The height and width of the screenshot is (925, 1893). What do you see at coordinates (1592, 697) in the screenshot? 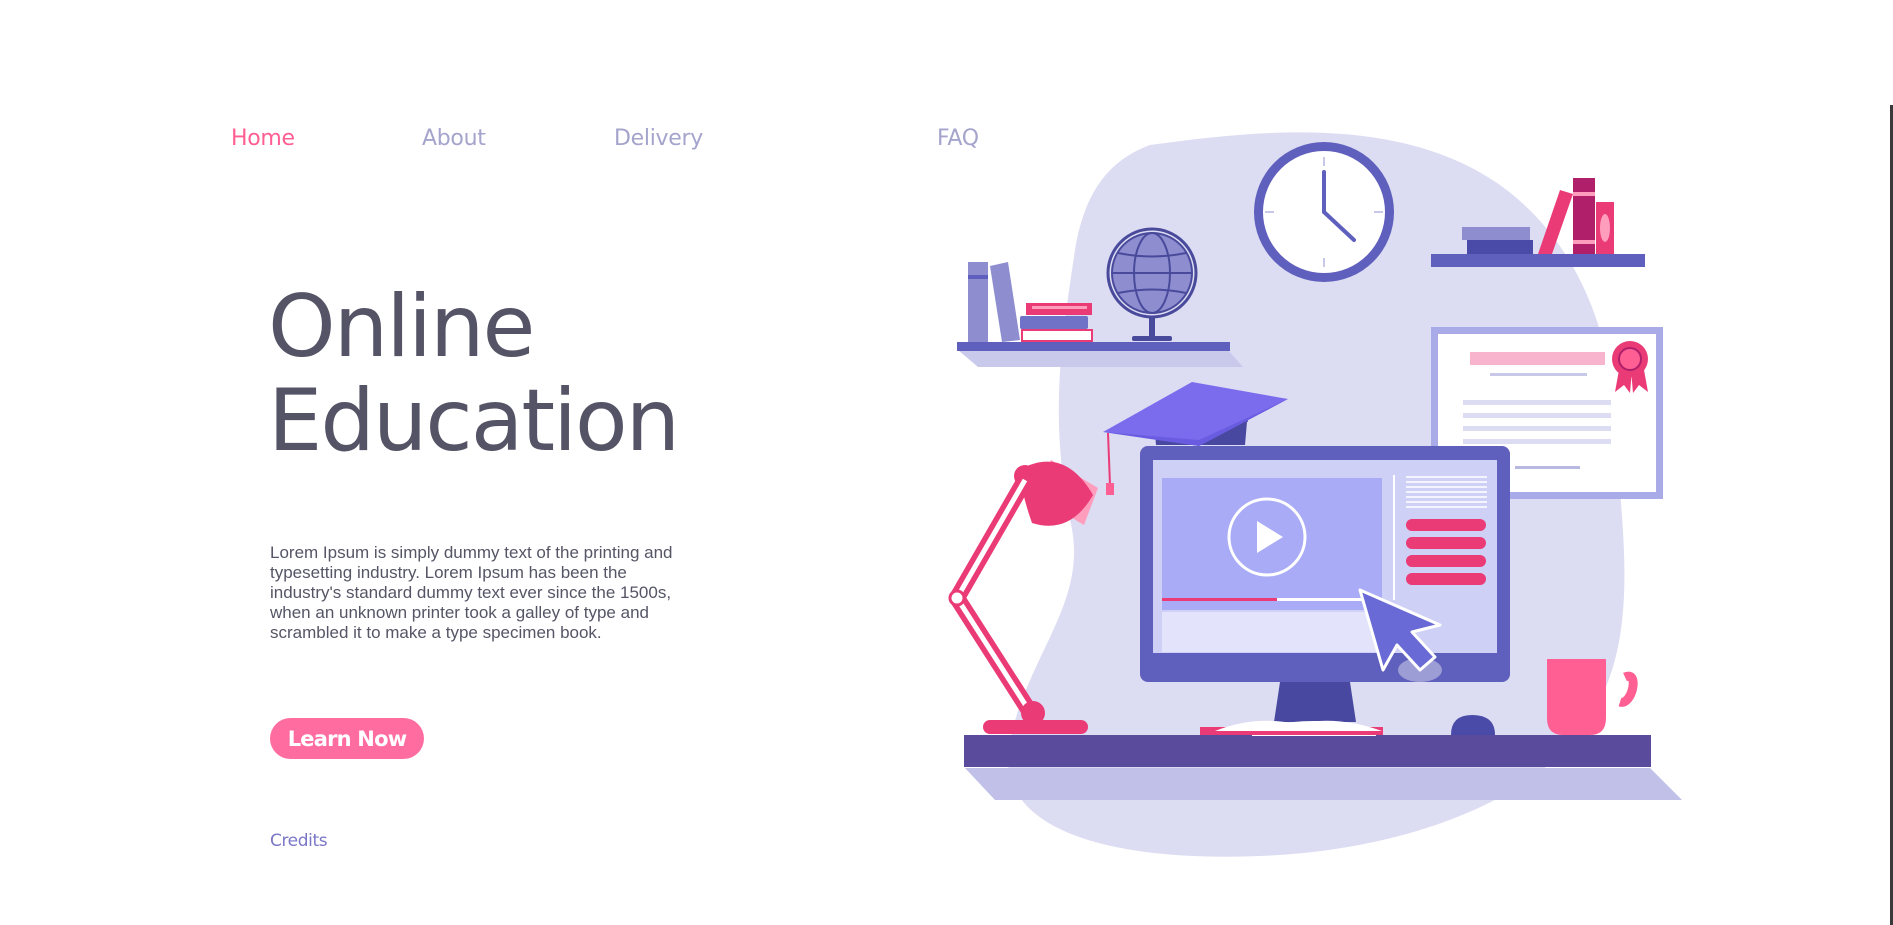
I see `coffee-mug-icon` at bounding box center [1592, 697].